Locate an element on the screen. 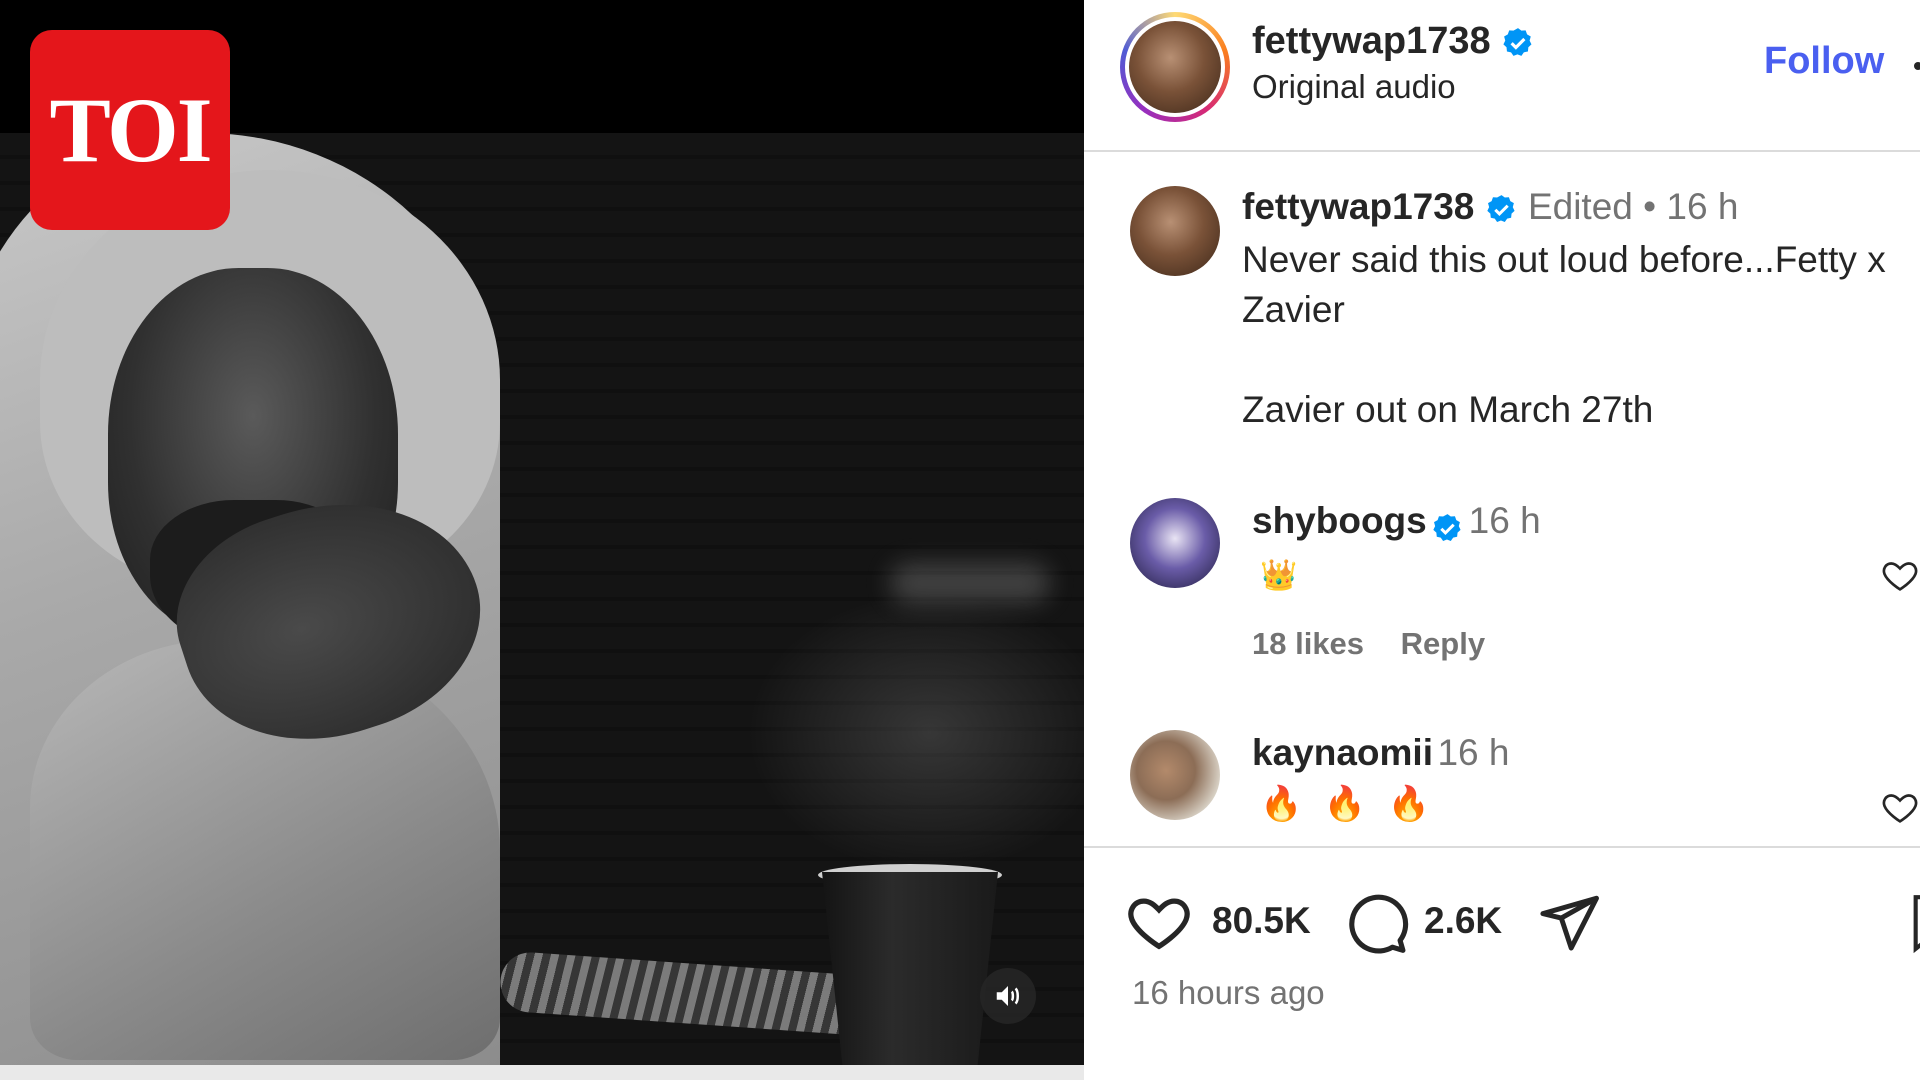 Image resolution: width=1920 pixels, height=1082 pixels. comment-header: kaynaomii 16 h is located at coordinates (1380, 753).